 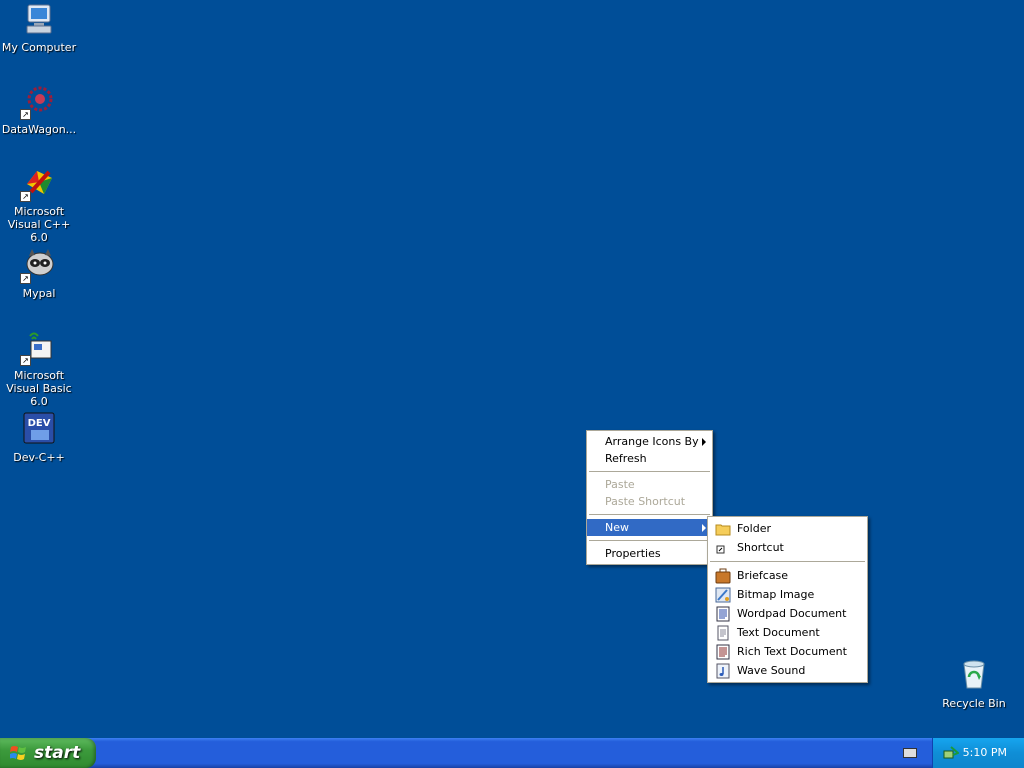 I want to click on visual-basic-icon: ↗, so click(x=38, y=348).